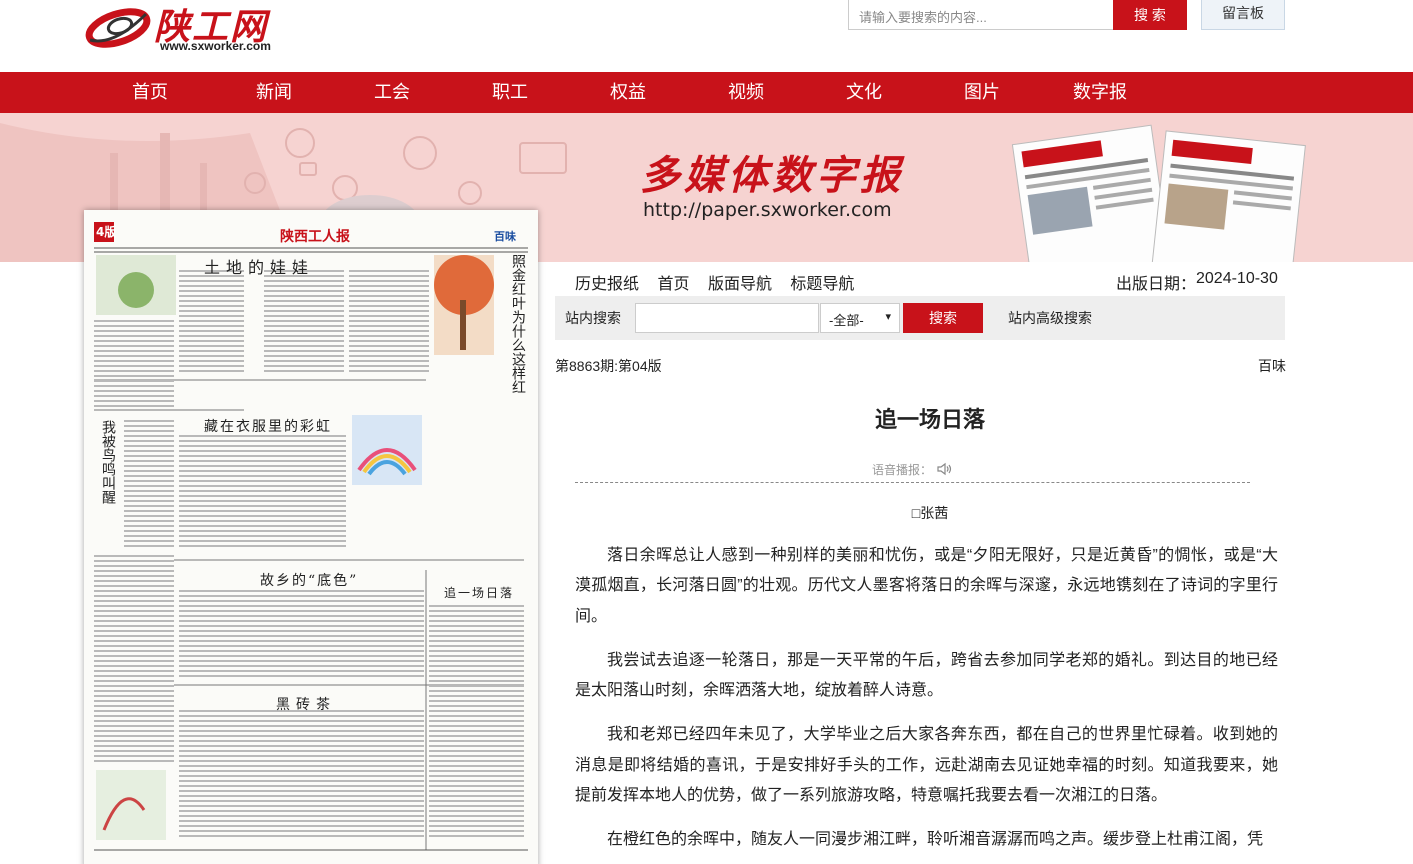  What do you see at coordinates (150, 92) in the screenshot?
I see `nav-item-home: 首页` at bounding box center [150, 92].